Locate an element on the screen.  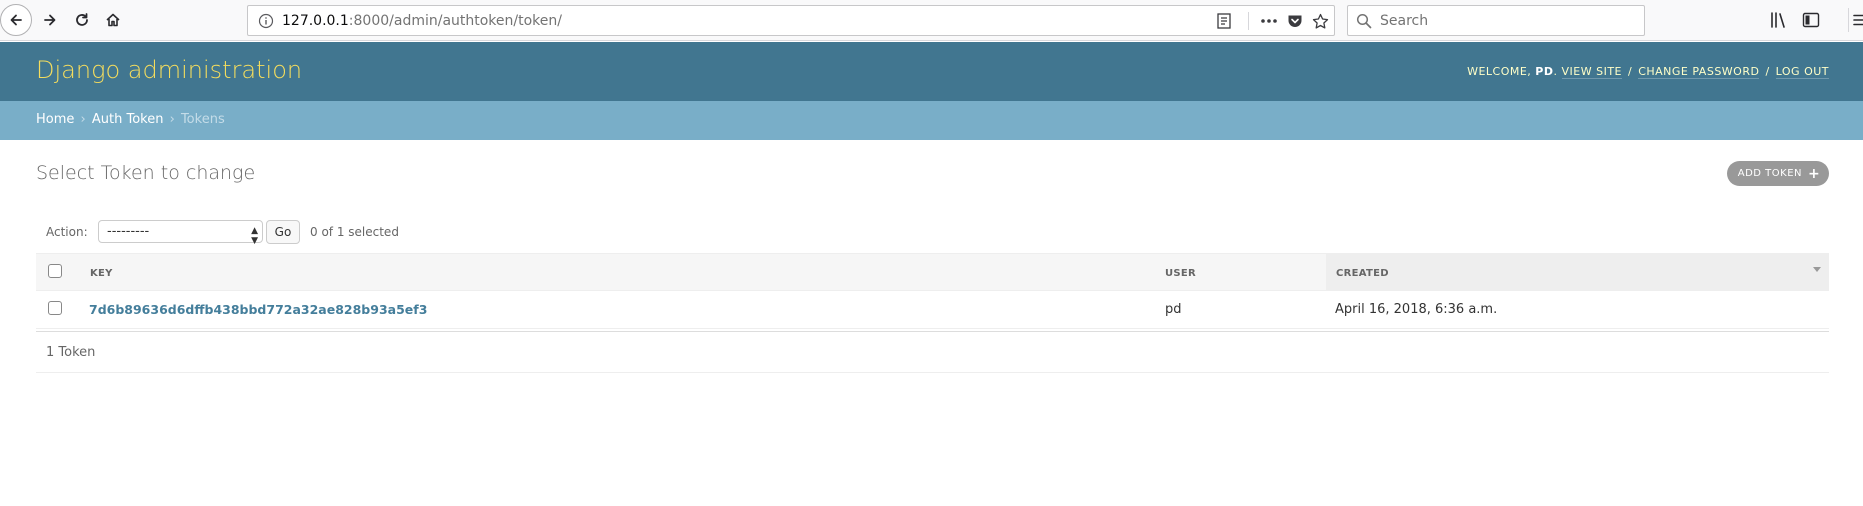
home-icon is located at coordinates (113, 20).